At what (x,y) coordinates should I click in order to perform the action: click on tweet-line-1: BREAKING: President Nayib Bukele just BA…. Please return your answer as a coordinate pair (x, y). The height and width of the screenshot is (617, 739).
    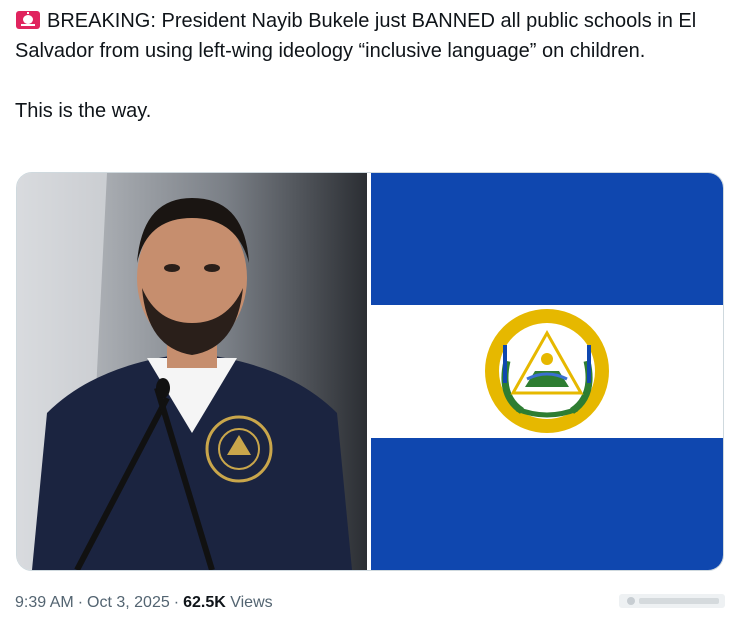
    Looking at the image, I should click on (356, 36).